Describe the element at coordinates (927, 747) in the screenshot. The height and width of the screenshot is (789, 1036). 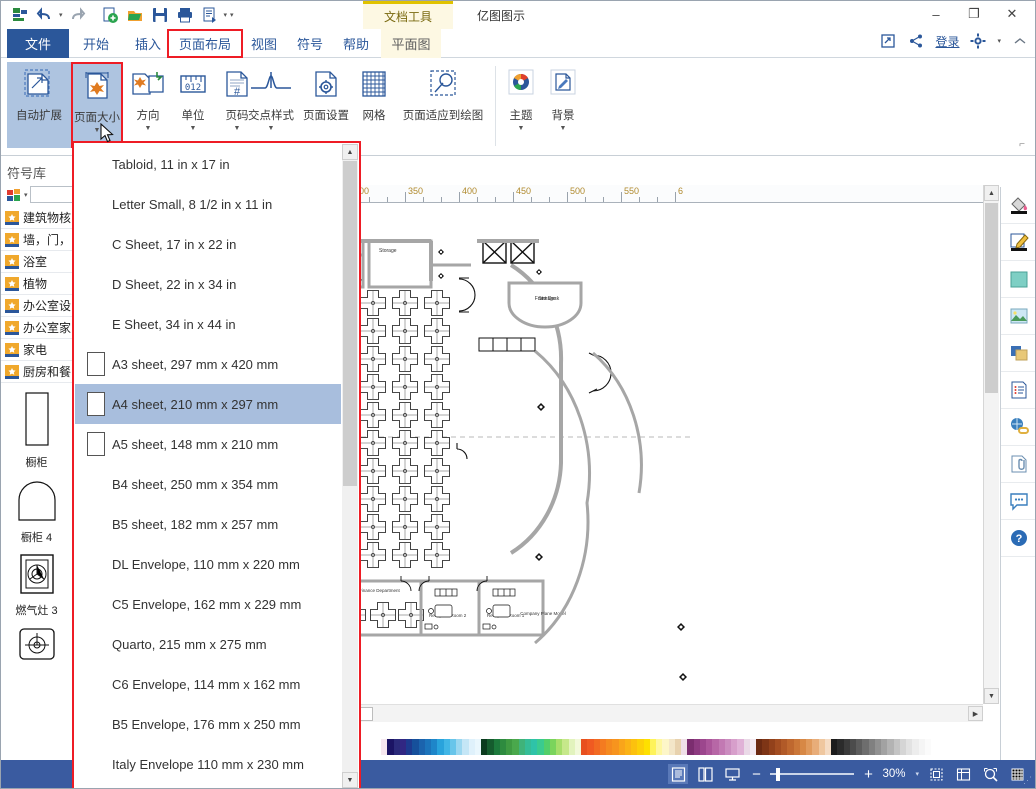
I see `color-swatch` at that location.